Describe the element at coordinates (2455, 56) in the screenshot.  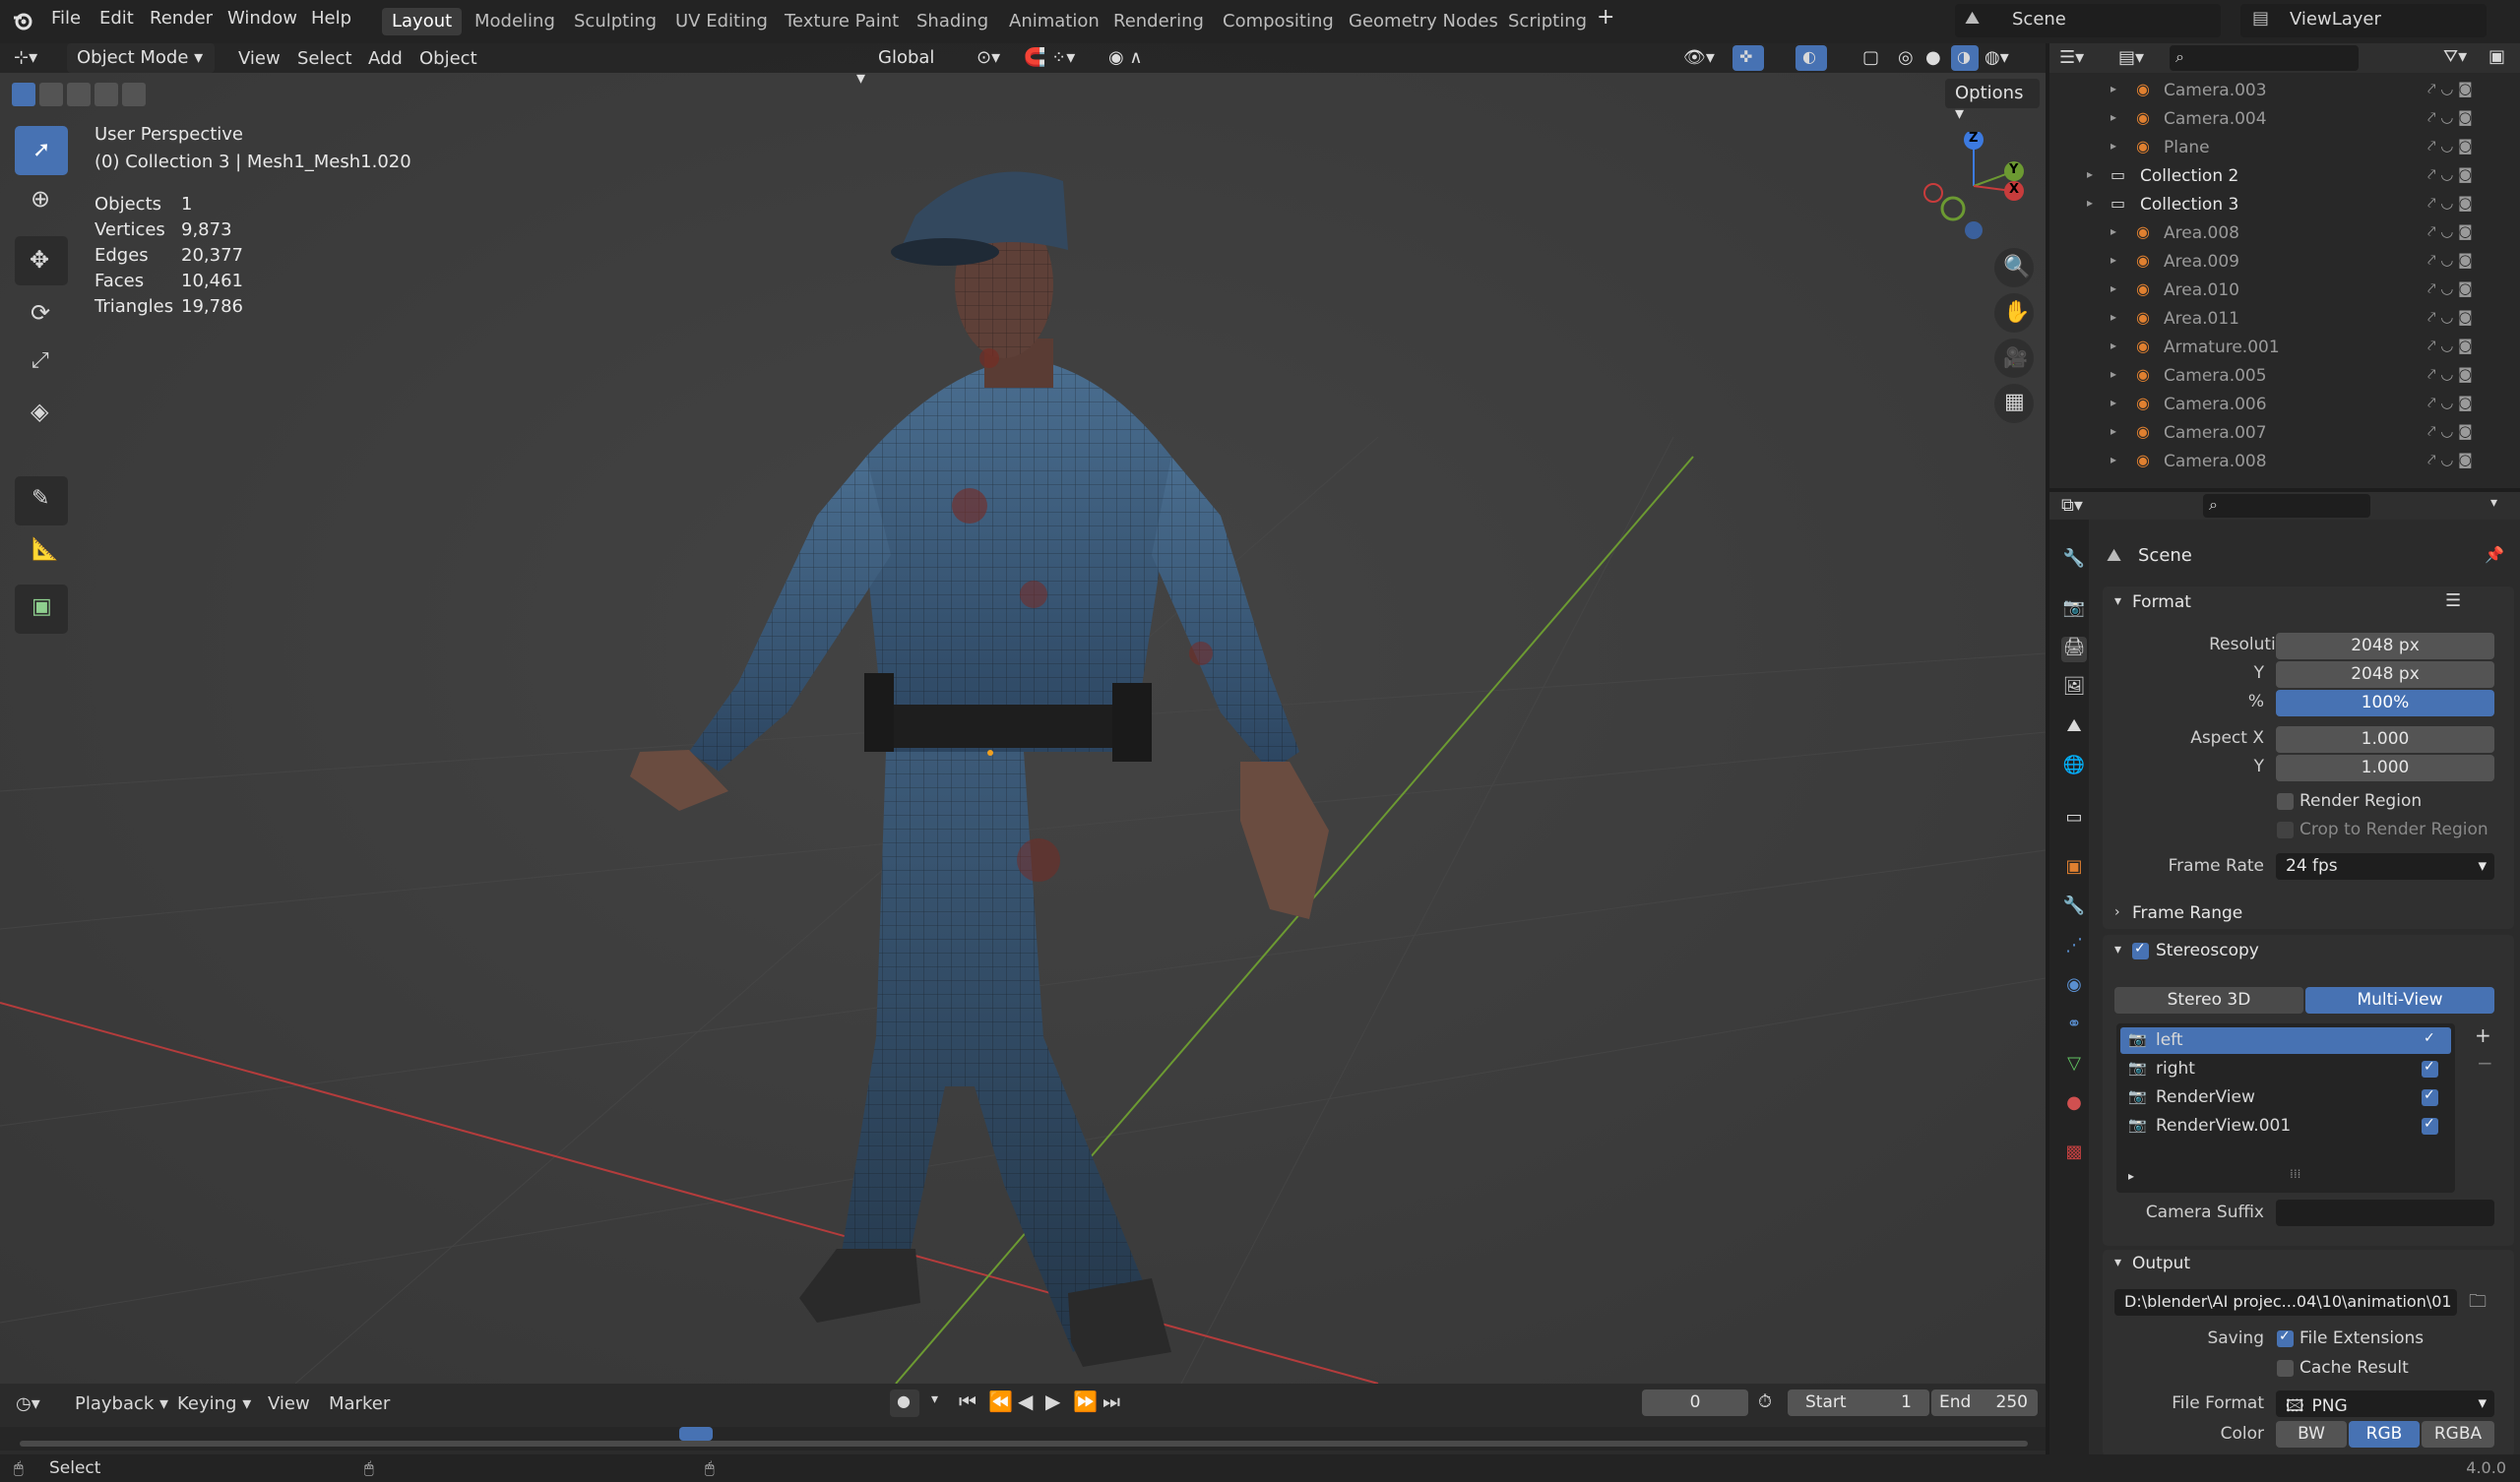
I see `filter-icon: ⛛▾` at that location.